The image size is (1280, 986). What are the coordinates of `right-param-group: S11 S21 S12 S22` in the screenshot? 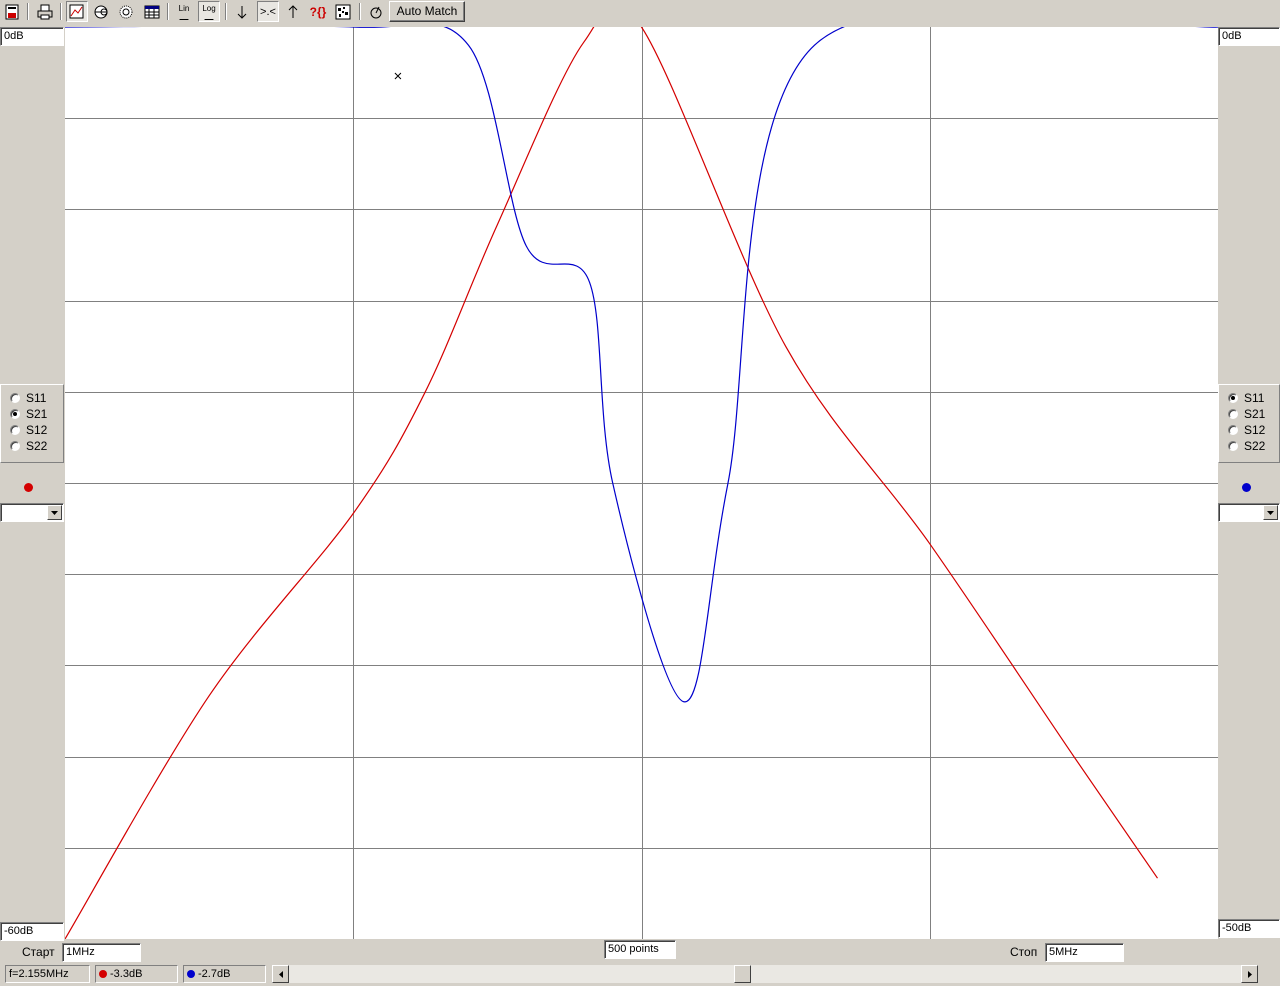 It's located at (1249, 423).